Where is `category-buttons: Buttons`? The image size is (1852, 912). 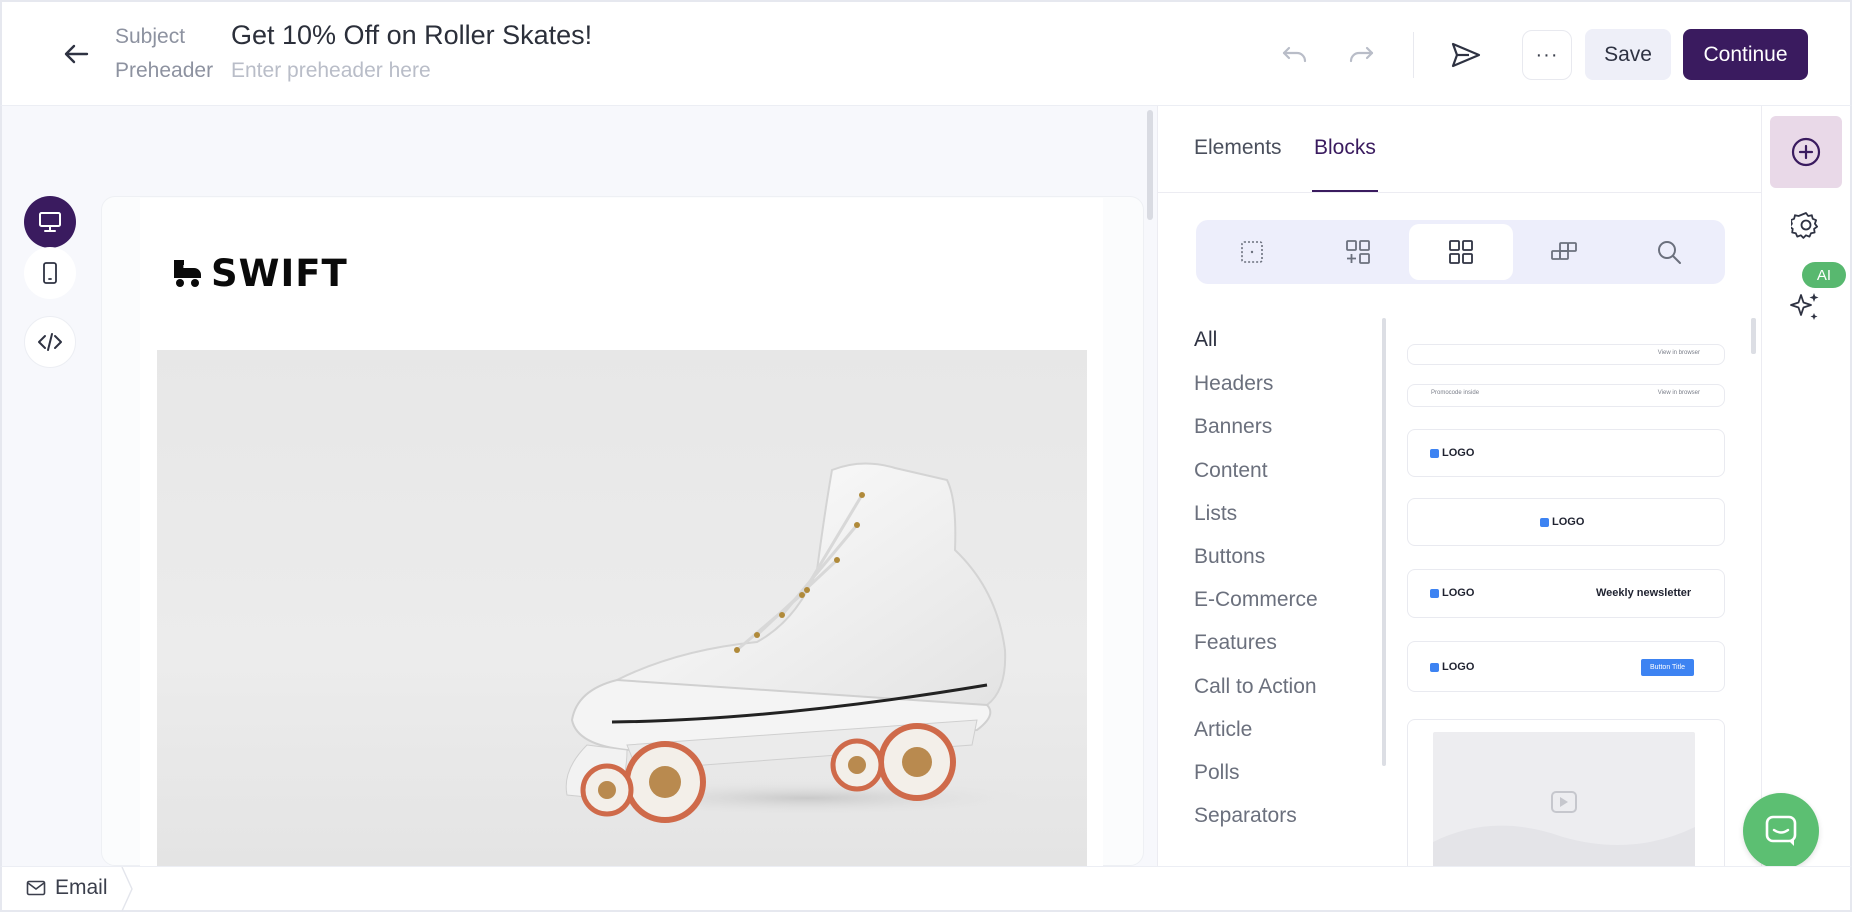
category-buttons: Buttons is located at coordinates (1229, 557).